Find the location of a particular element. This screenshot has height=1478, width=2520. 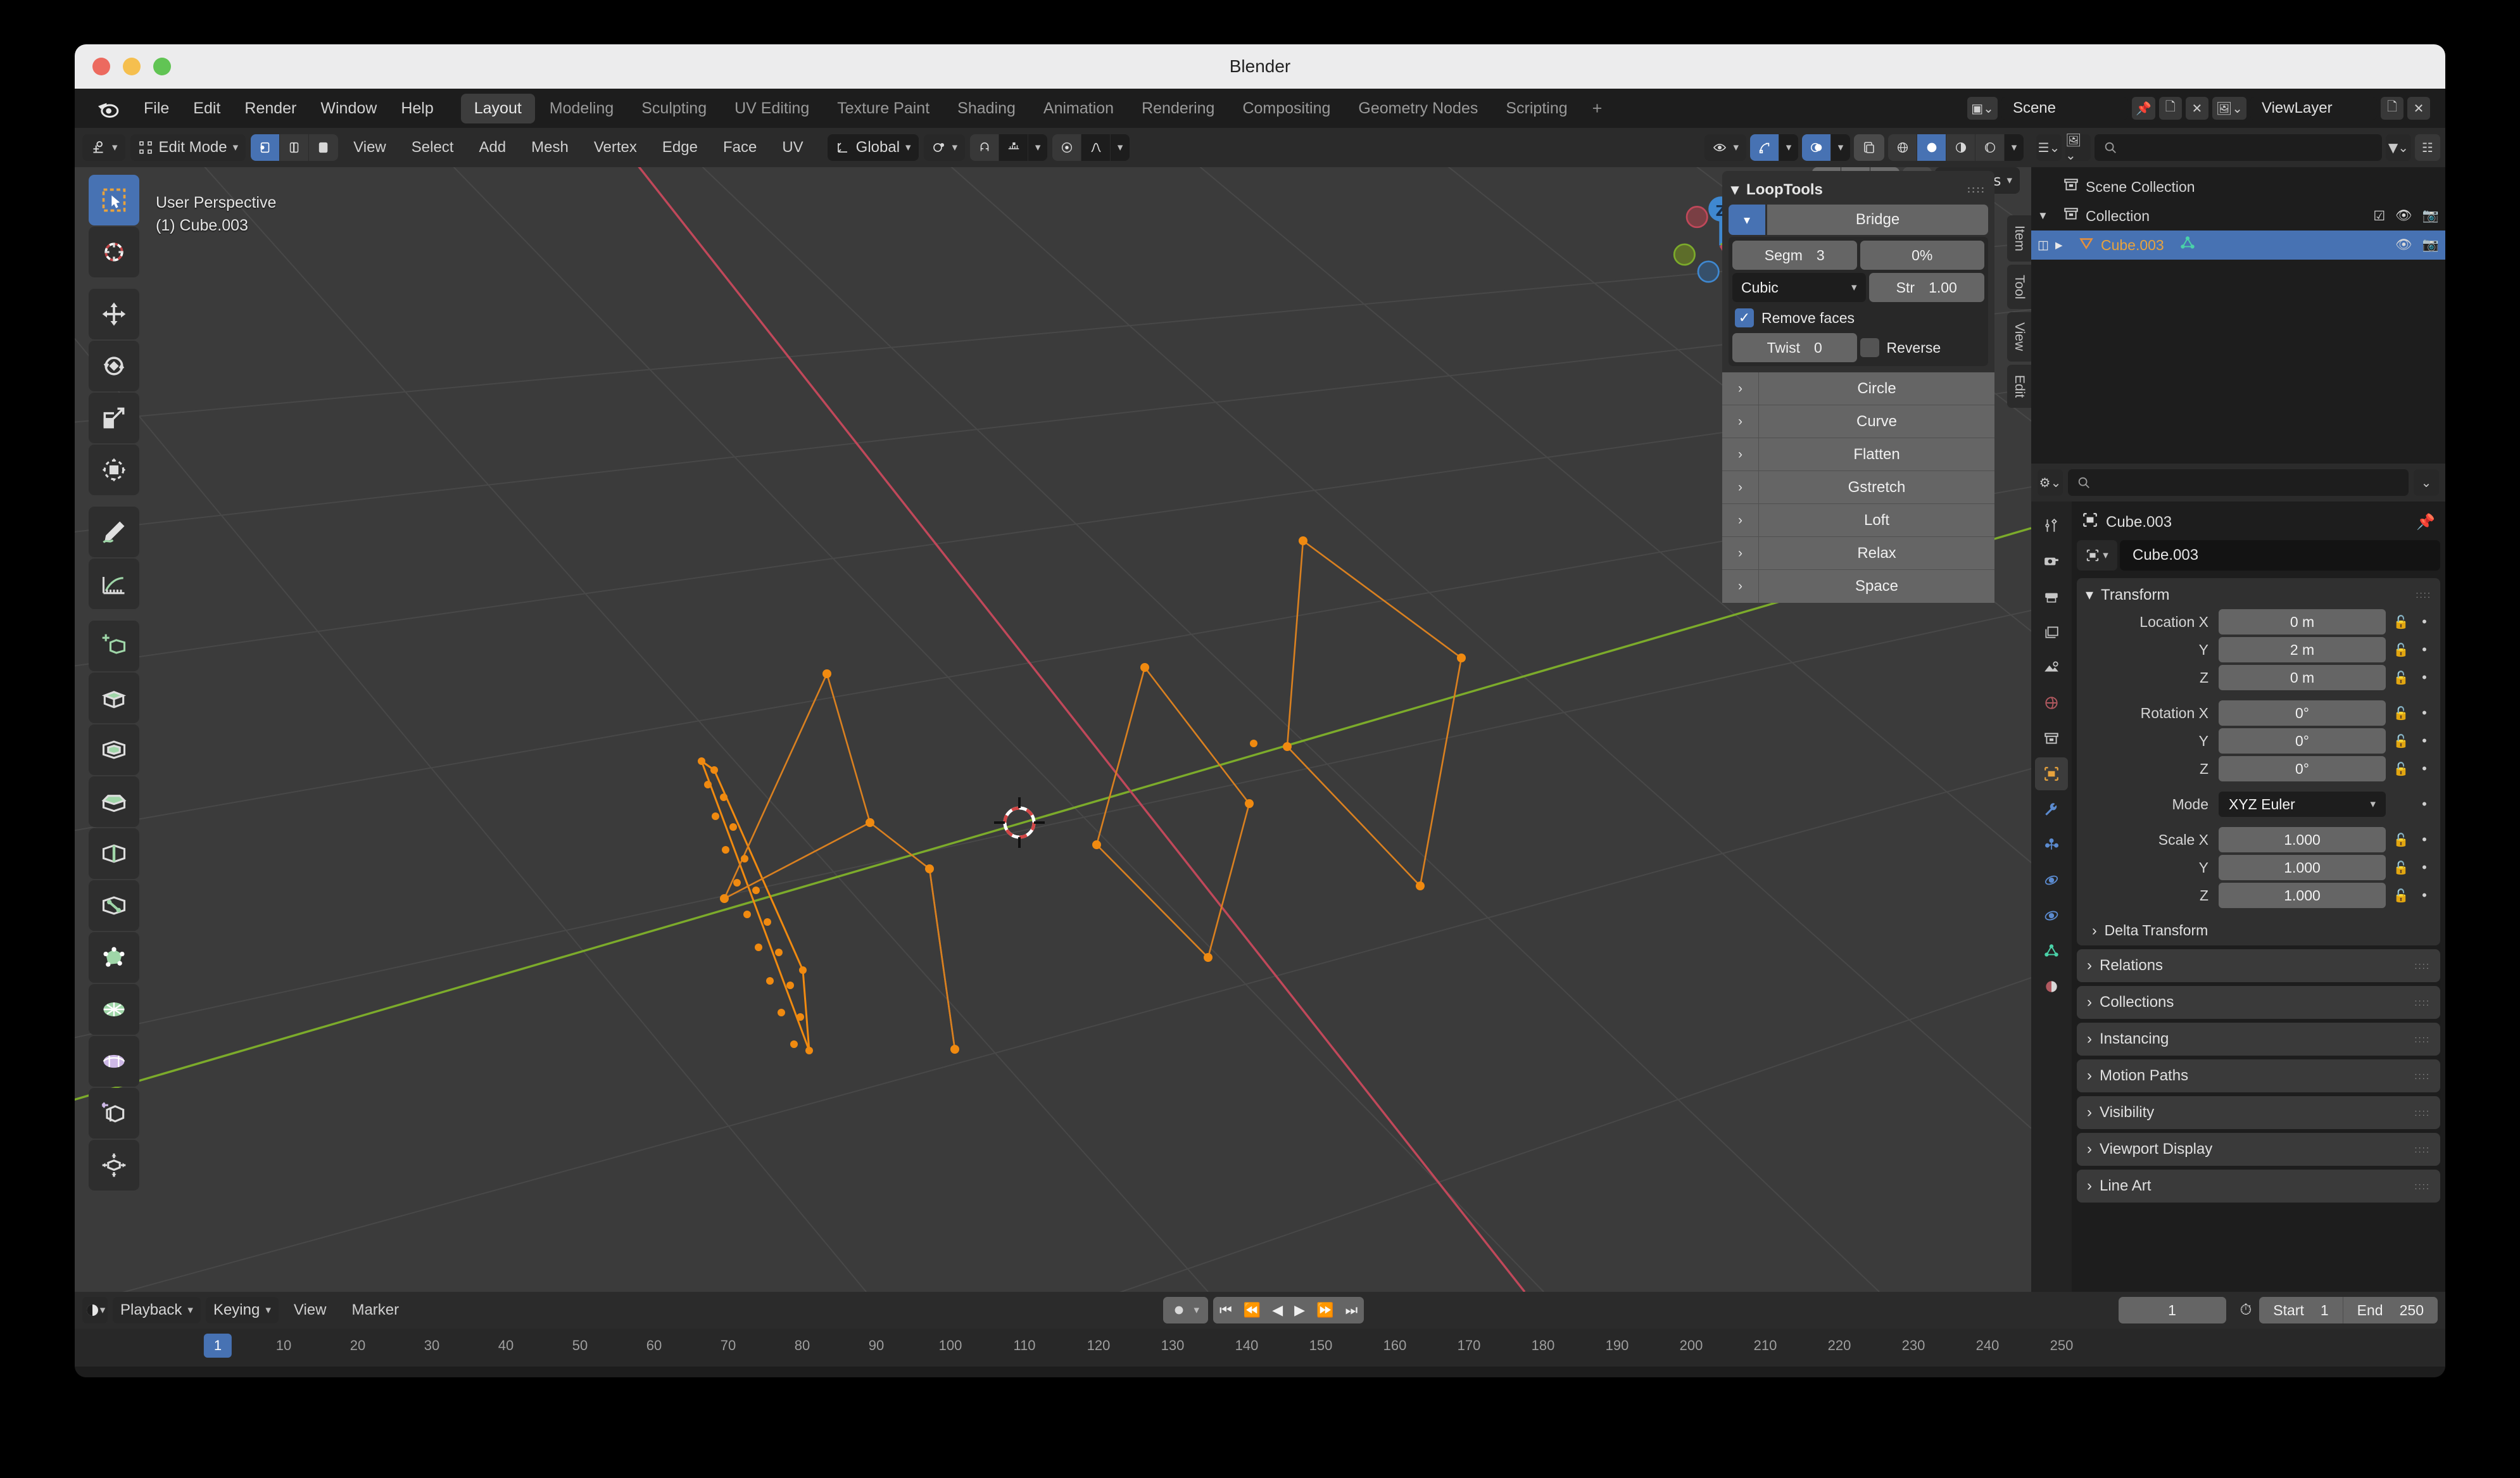

magnet-icon is located at coordinates (985, 147).